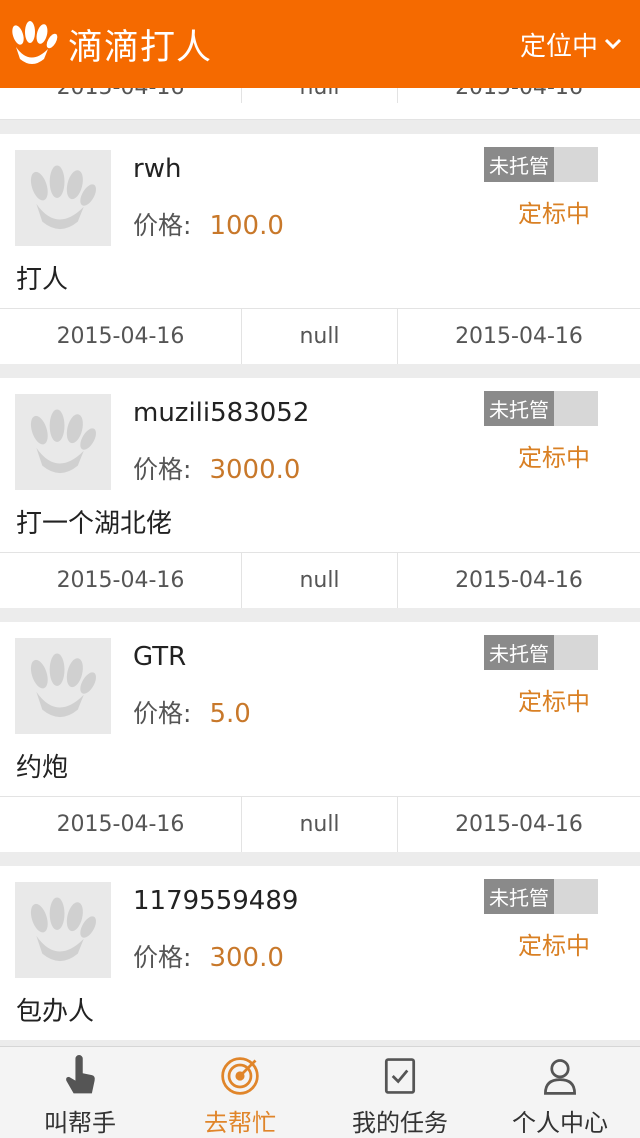  What do you see at coordinates (320, 44) in the screenshot?
I see `app-header: 滴滴打人 定位中` at bounding box center [320, 44].